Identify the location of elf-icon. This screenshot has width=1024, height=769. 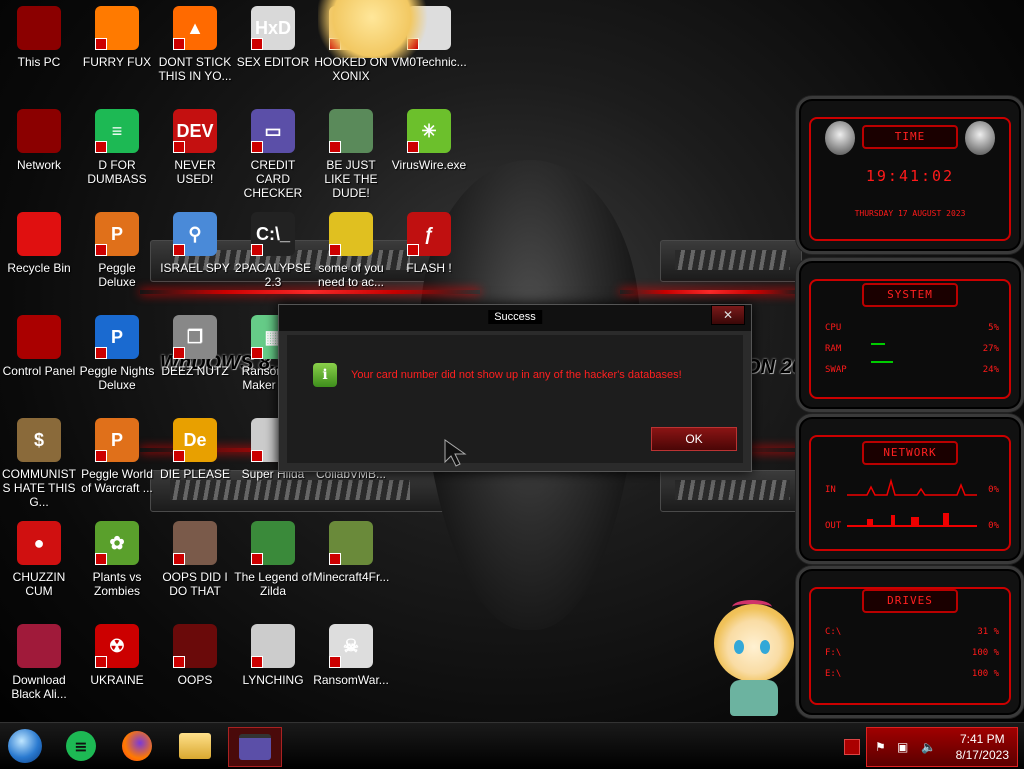
(351, 131).